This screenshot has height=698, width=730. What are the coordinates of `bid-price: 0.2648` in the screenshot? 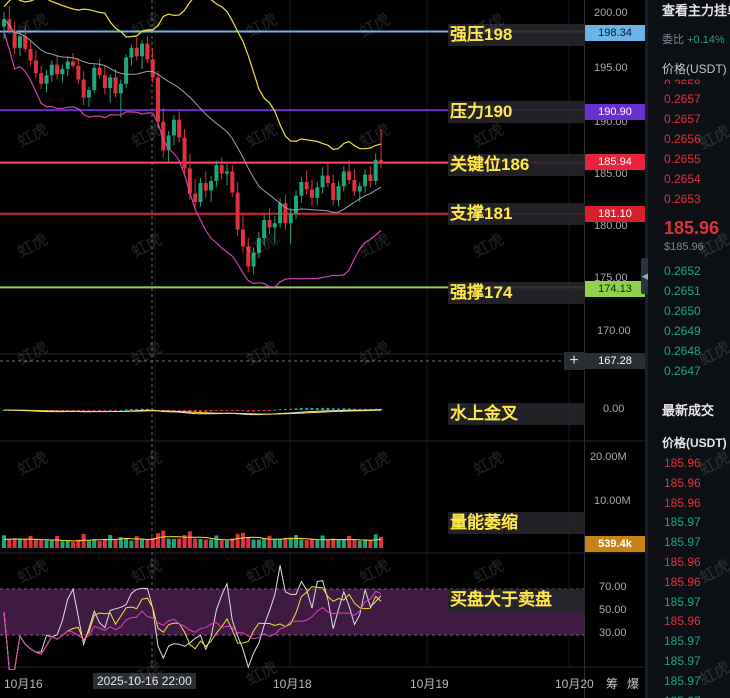 It's located at (682, 351).